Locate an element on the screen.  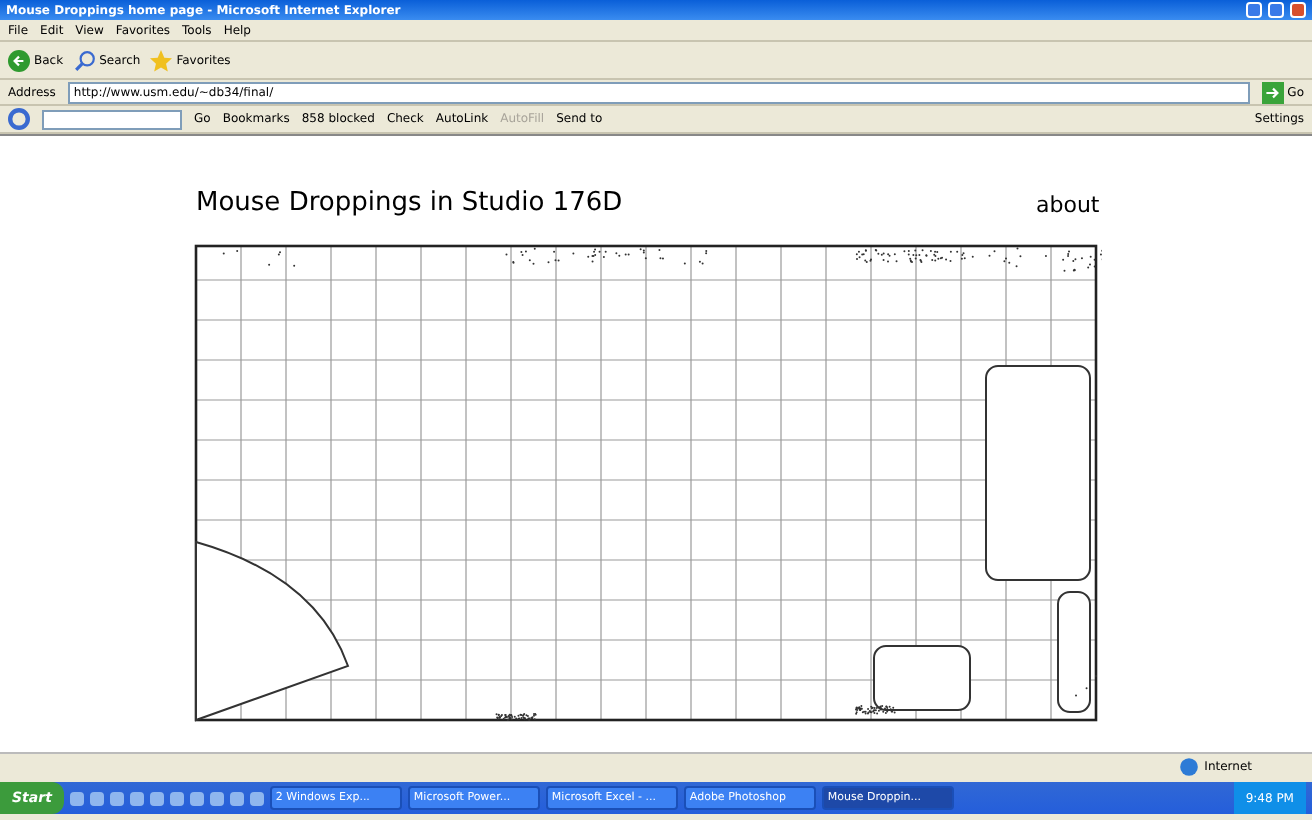
close-button is located at coordinates (1298, 10).